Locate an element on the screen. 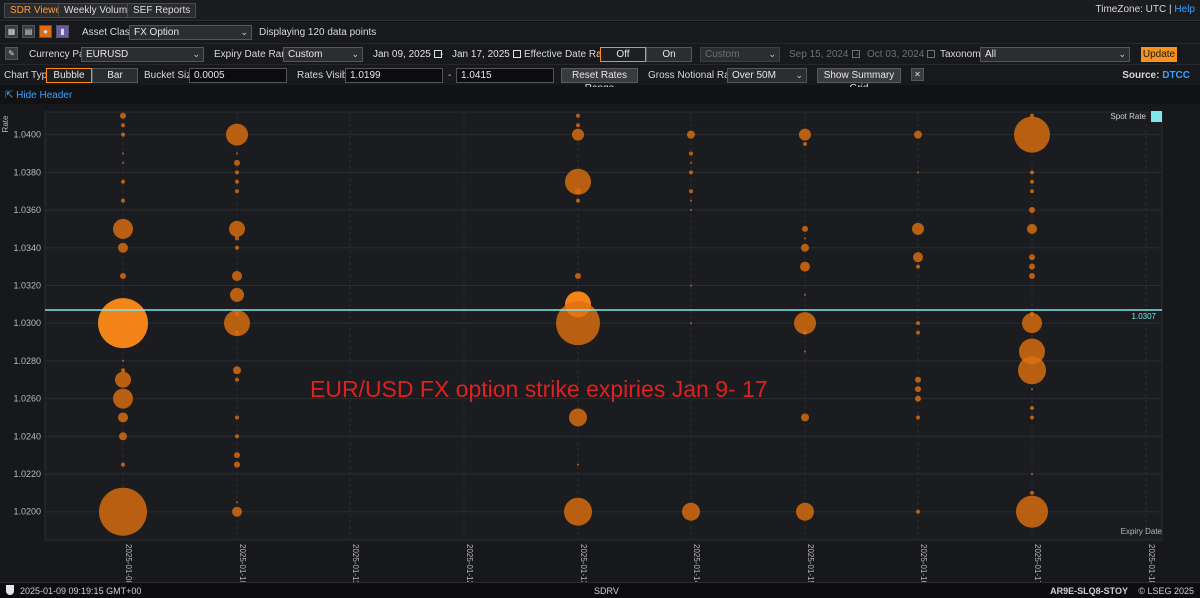 This screenshot has height=598, width=1200. notional-range-select: Over 50M ⌄ is located at coordinates (767, 75).